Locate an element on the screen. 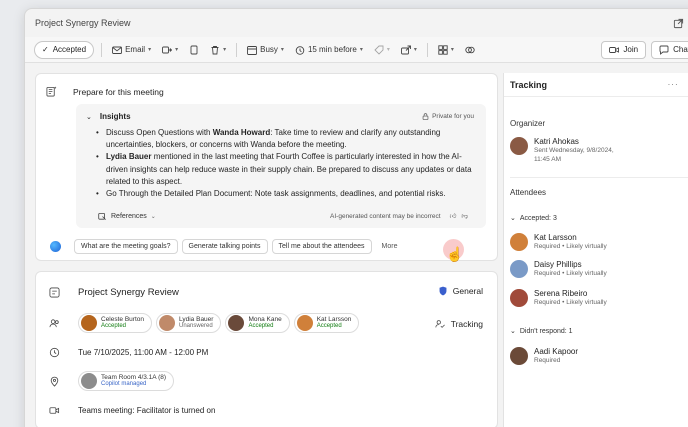  title-row: Project Synergy Review is located at coordinates (112, 292).